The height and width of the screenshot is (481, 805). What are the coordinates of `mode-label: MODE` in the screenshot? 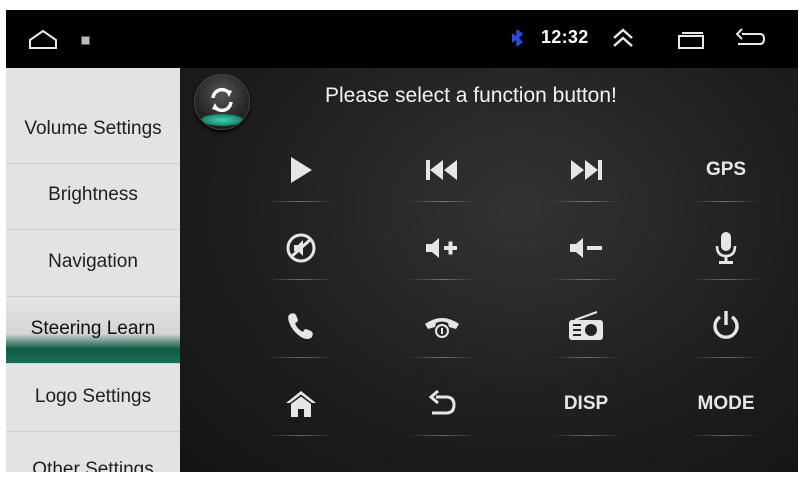 It's located at (726, 403).